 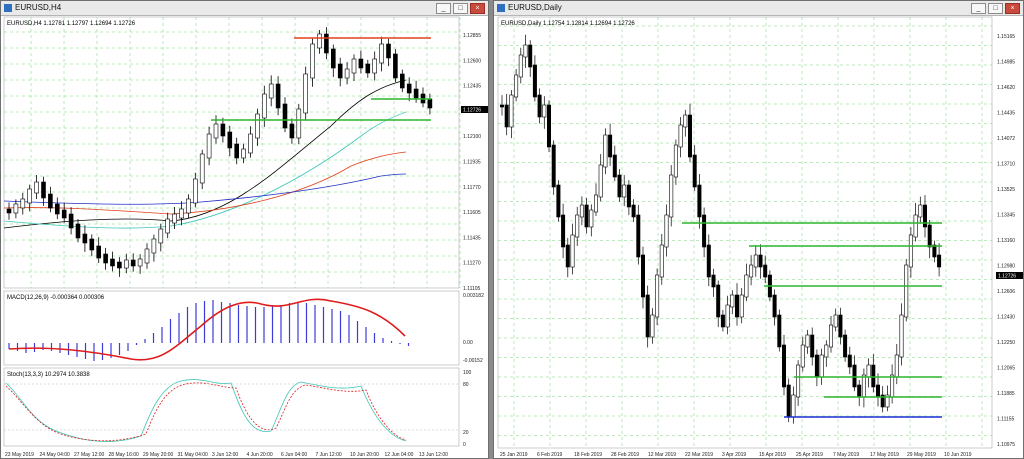 I want to click on macd-axis: 0.003182 0.00 -0.00152, so click(x=473, y=328).